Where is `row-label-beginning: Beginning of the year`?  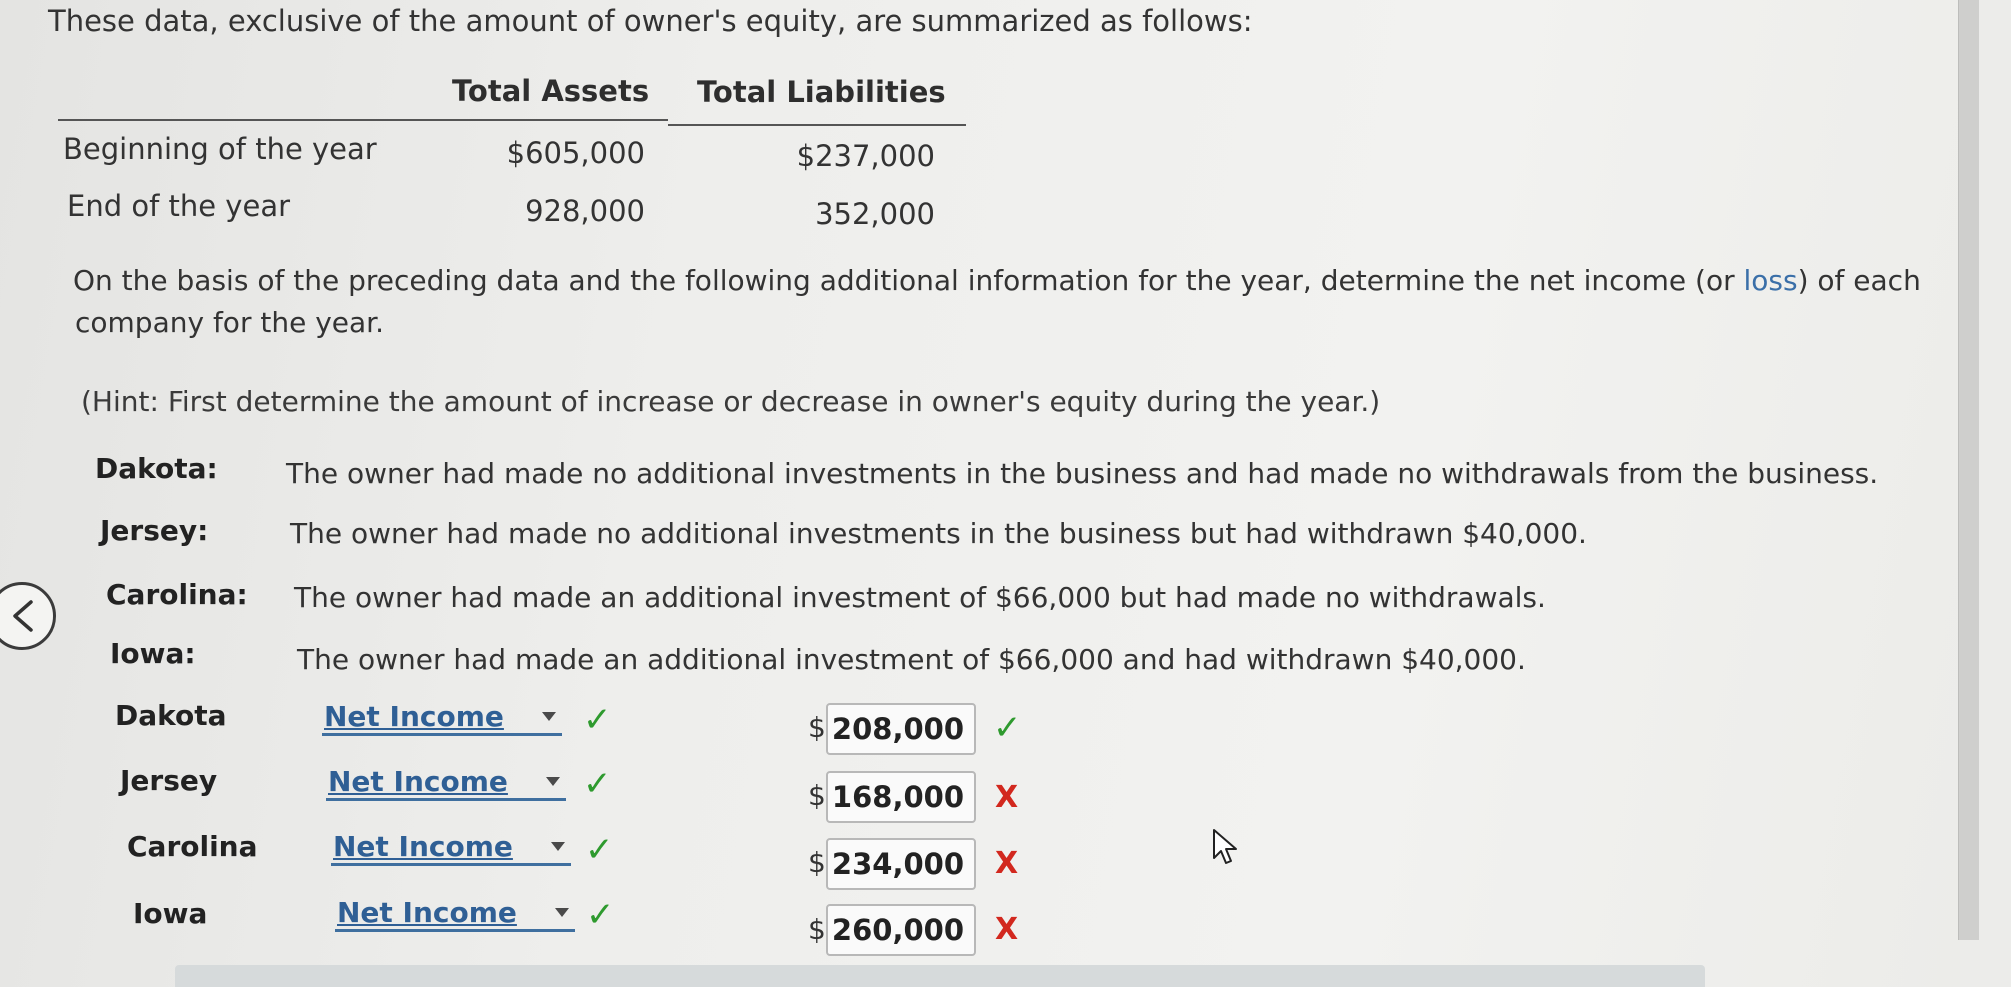
row-label-beginning: Beginning of the year is located at coordinates (220, 149).